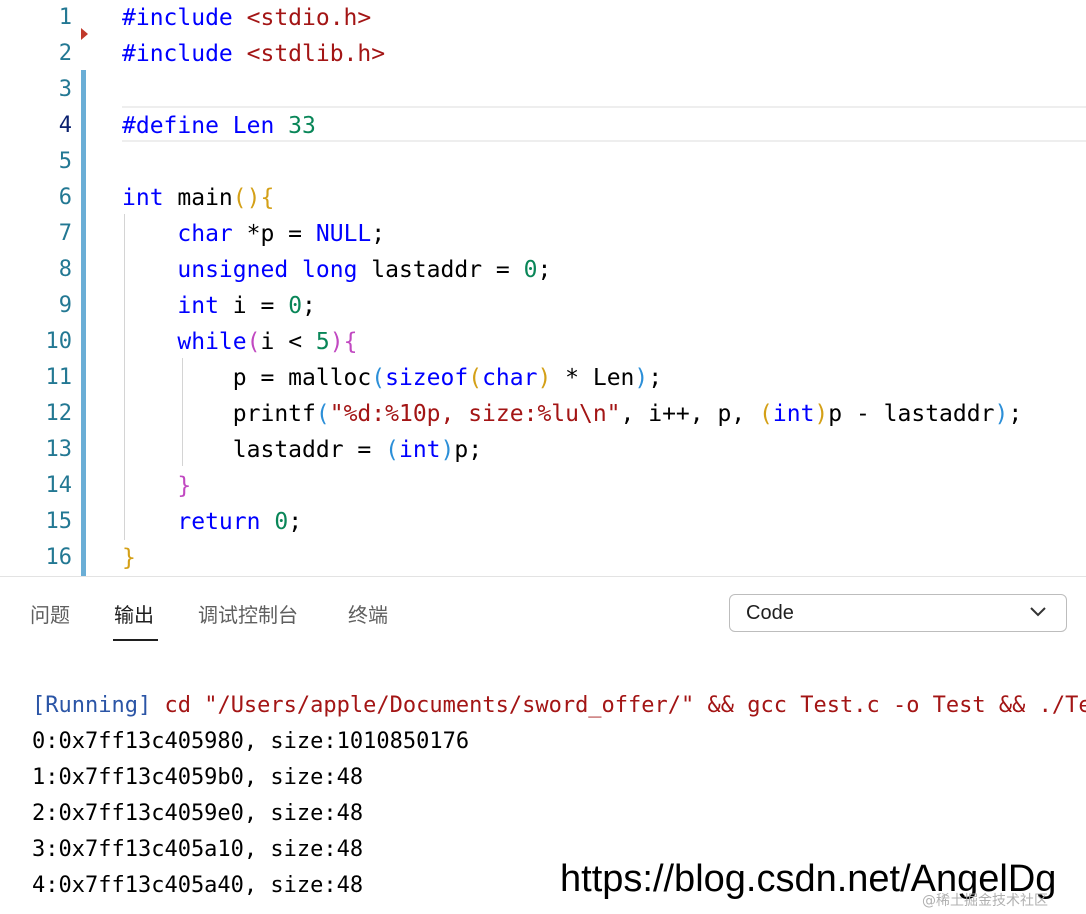 The height and width of the screenshot is (914, 1086). Describe the element at coordinates (302, 450) in the screenshot. I see `code-line: lastaddr = (int)p;` at that location.